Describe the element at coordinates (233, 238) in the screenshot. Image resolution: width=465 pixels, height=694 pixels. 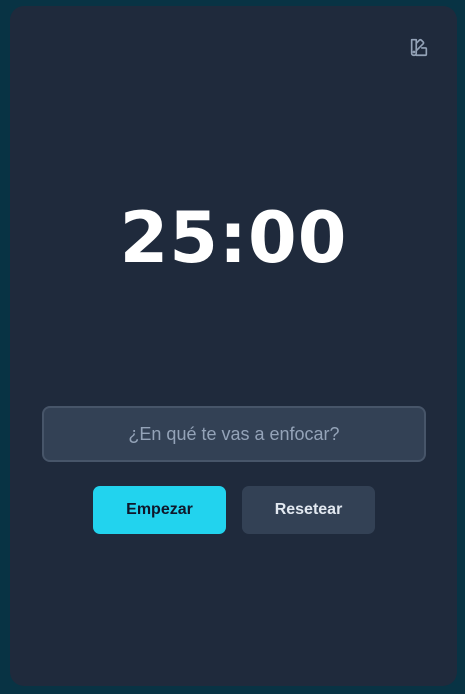
I see `timer-display: 25:00` at that location.